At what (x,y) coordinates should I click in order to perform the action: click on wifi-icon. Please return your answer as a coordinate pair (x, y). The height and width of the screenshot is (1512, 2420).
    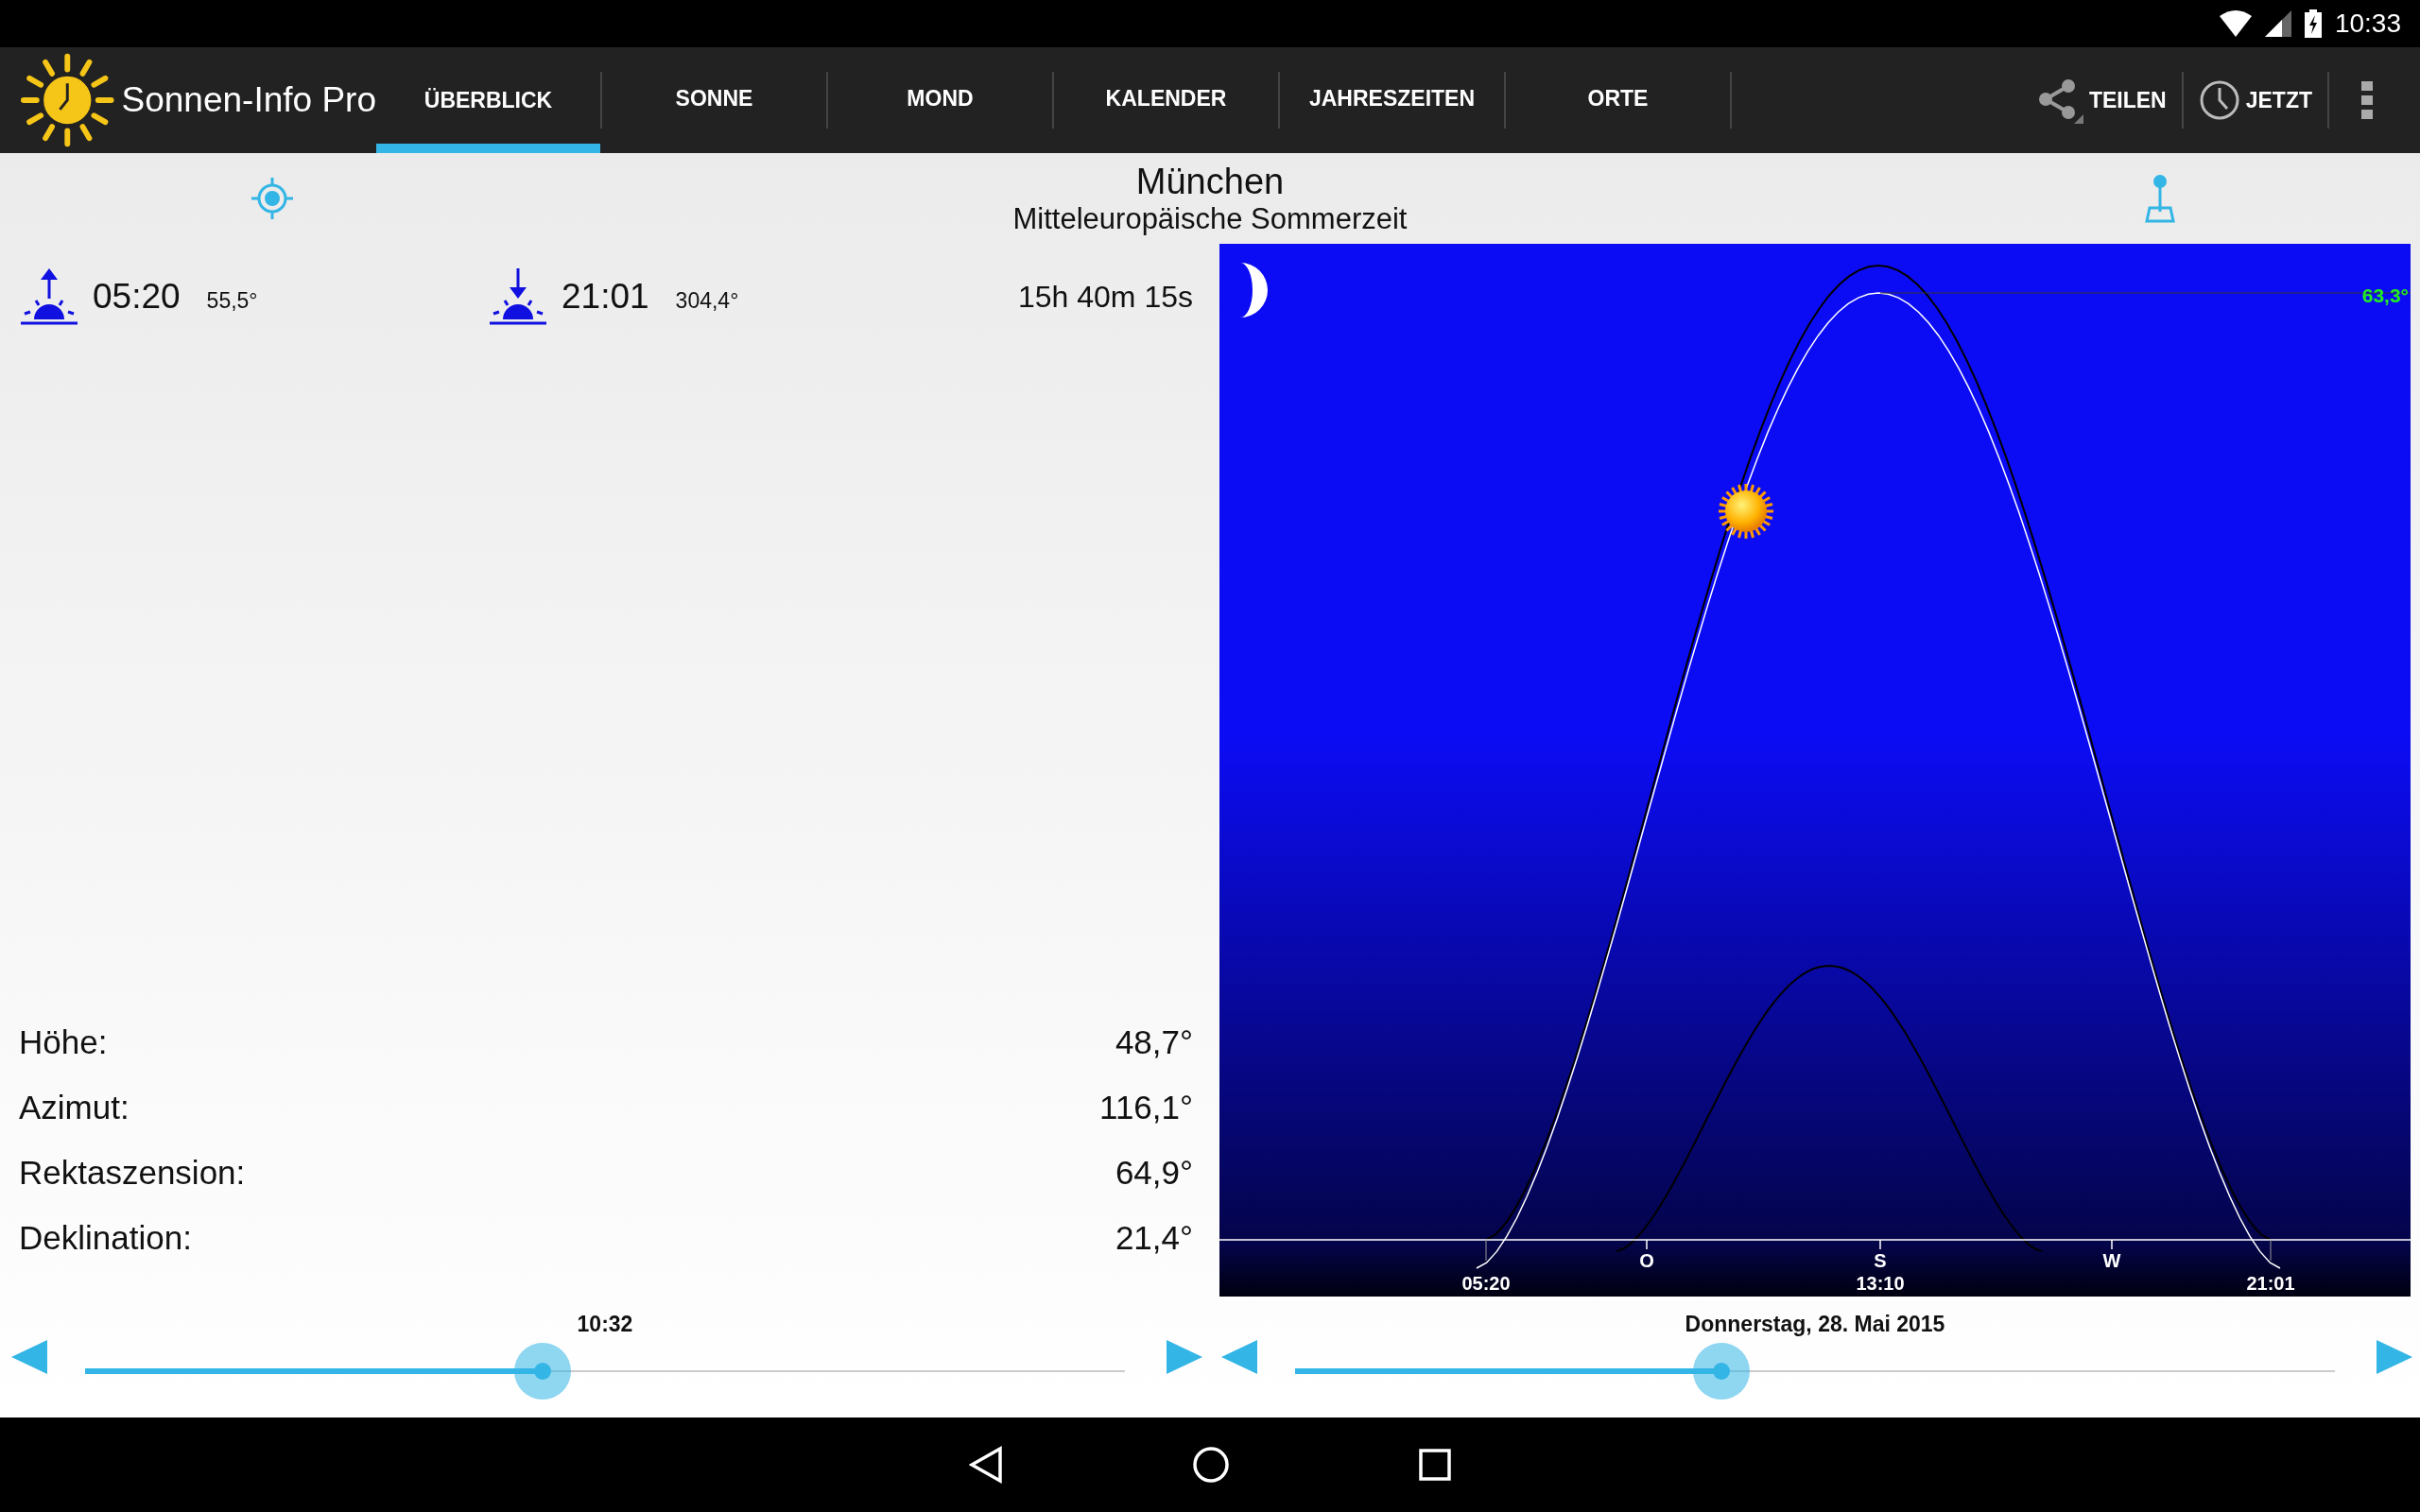
    Looking at the image, I should click on (2235, 23).